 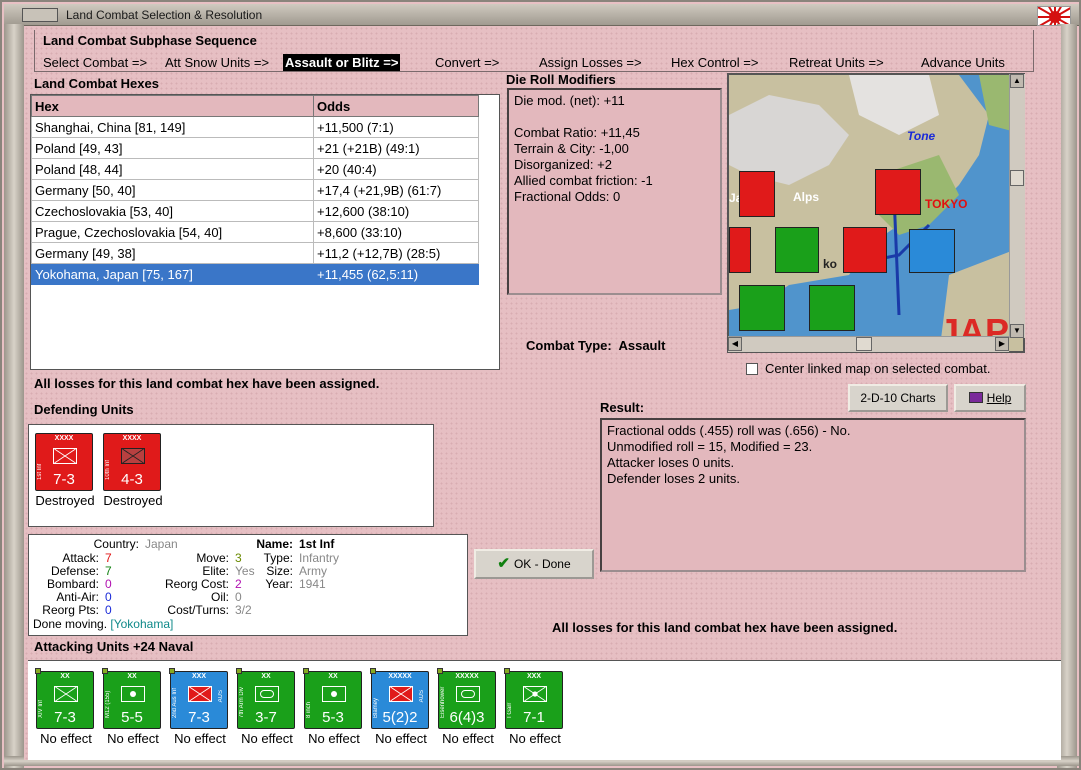 I want to click on result-title: Result:, so click(x=622, y=407).